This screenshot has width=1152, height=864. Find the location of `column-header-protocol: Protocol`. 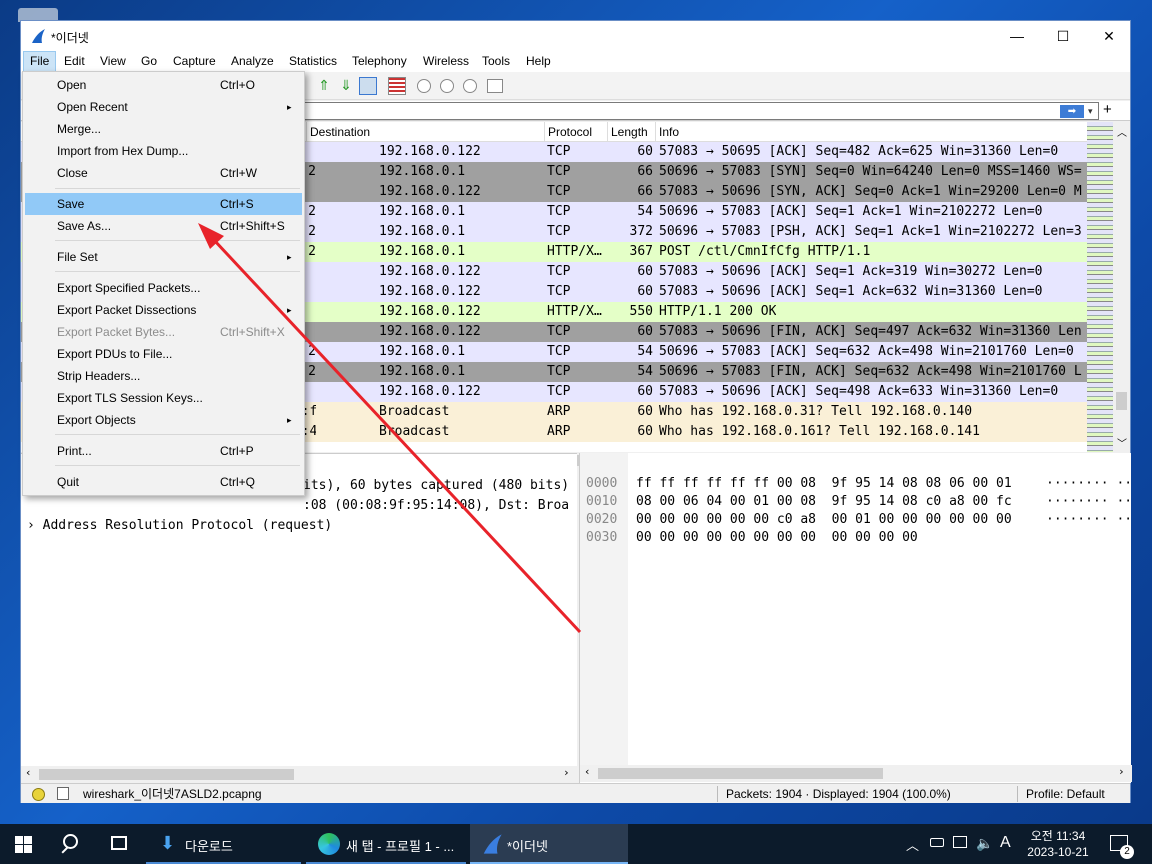

column-header-protocol: Protocol is located at coordinates (576, 132).